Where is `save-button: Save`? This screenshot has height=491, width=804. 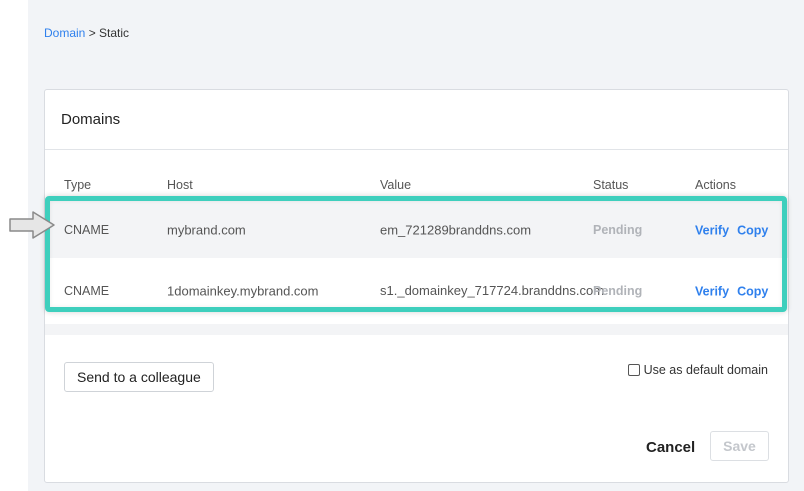 save-button: Save is located at coordinates (739, 446).